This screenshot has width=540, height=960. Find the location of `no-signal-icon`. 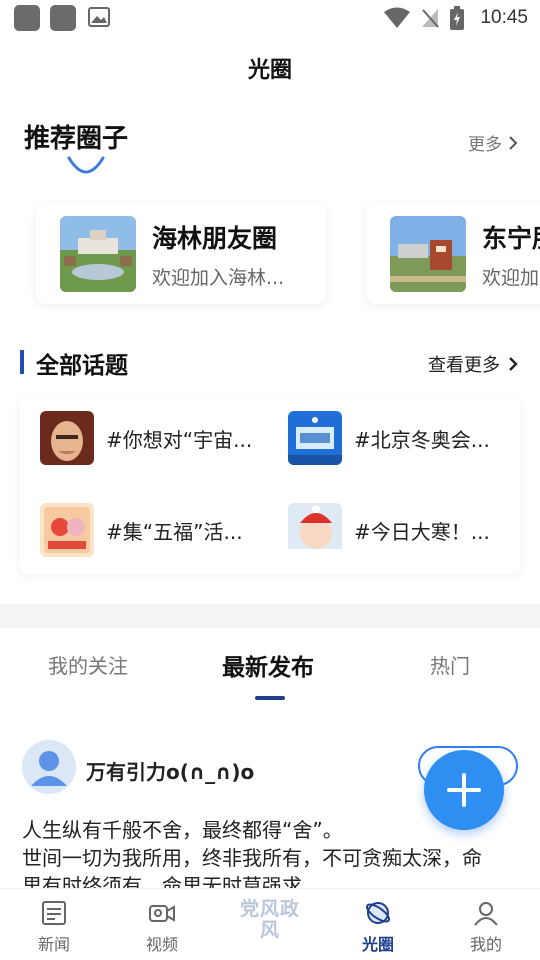

no-signal-icon is located at coordinates (431, 18).